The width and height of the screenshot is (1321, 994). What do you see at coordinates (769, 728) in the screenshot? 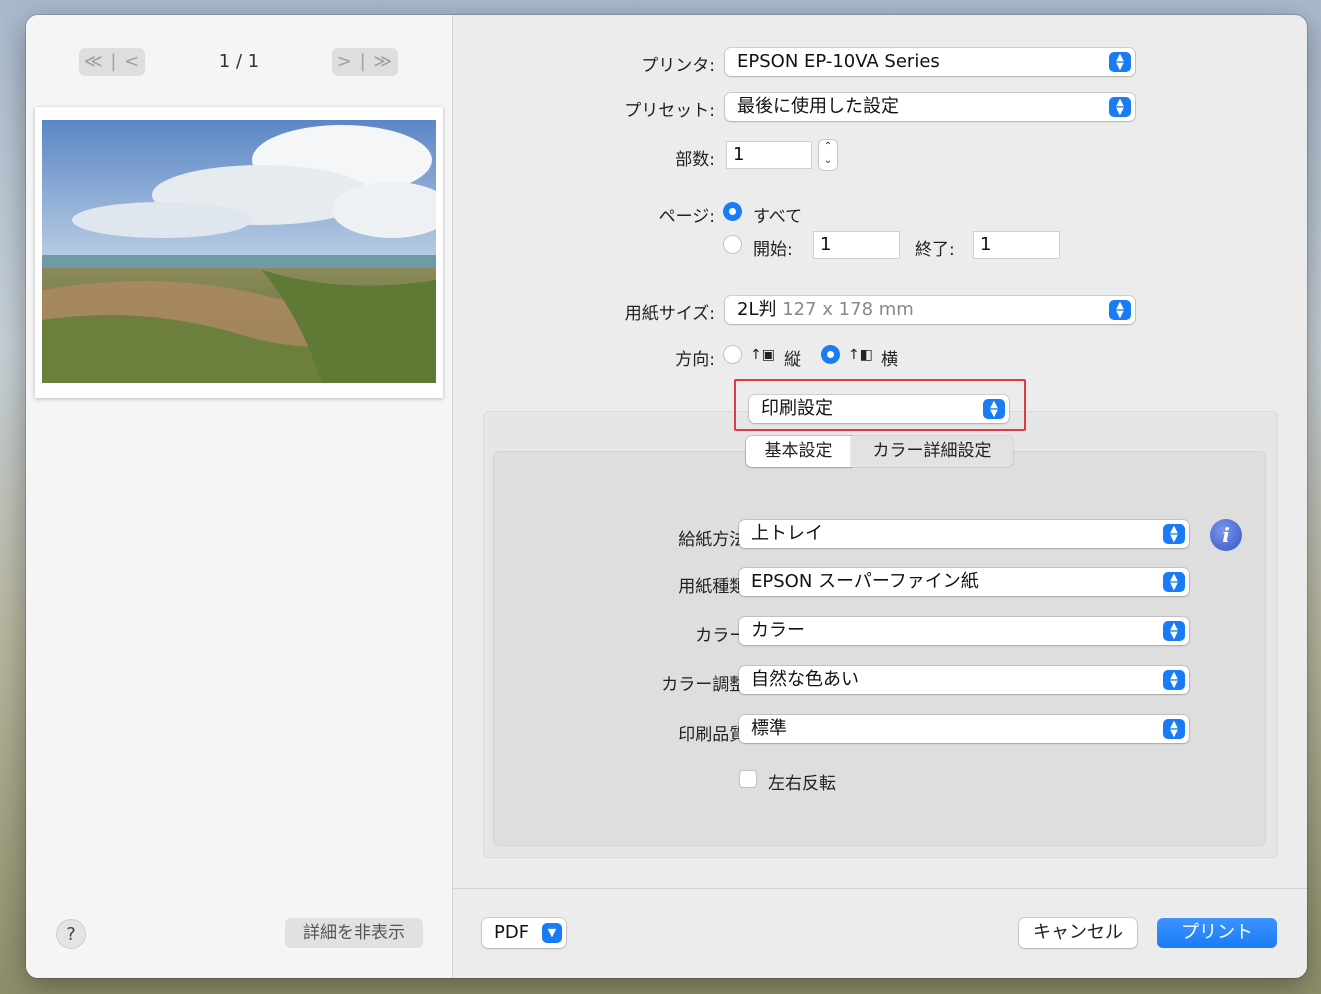
I see `print-quality-value: 標準` at bounding box center [769, 728].